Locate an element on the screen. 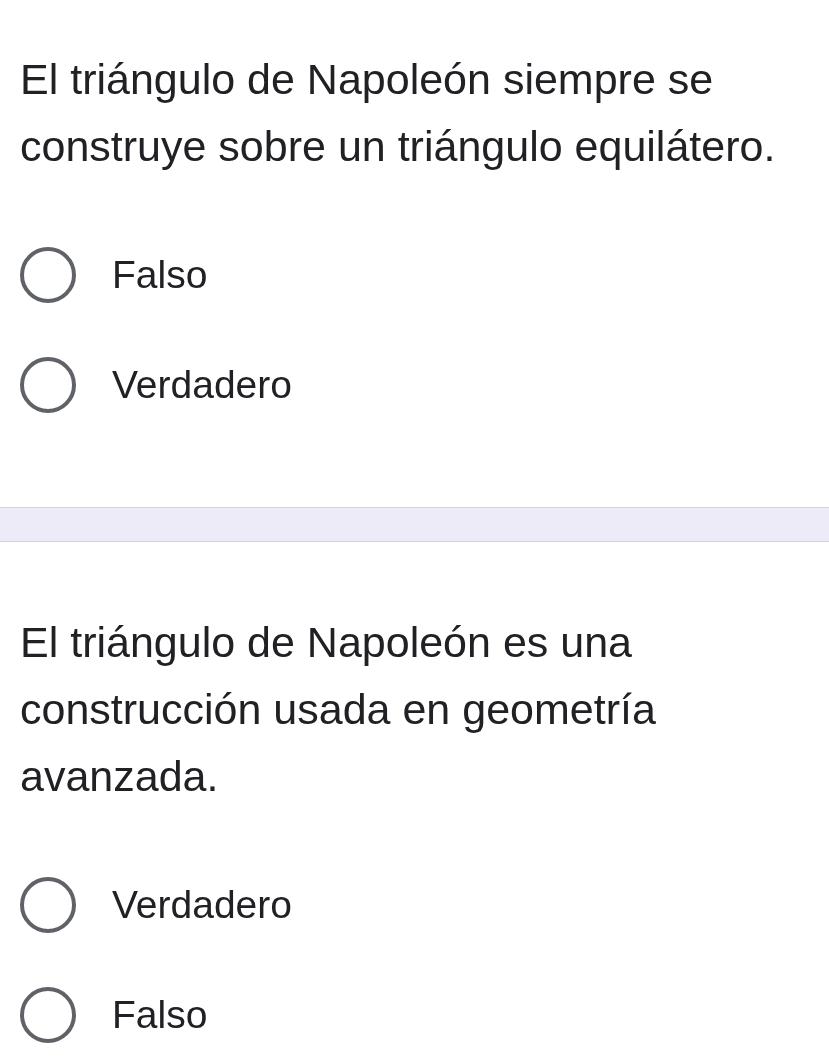 The width and height of the screenshot is (829, 1058). question-text: El triángulo de Napoleón siempre se construye sobre un triángulo equilátero. is located at coordinates (398, 113).